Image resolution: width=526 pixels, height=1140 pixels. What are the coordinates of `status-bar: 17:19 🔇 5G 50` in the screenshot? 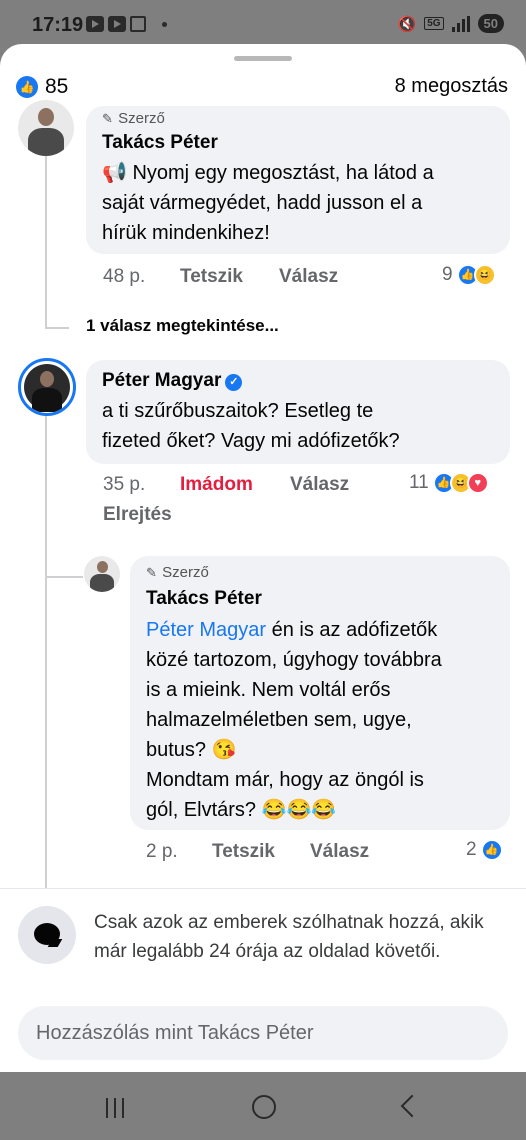 It's located at (263, 24).